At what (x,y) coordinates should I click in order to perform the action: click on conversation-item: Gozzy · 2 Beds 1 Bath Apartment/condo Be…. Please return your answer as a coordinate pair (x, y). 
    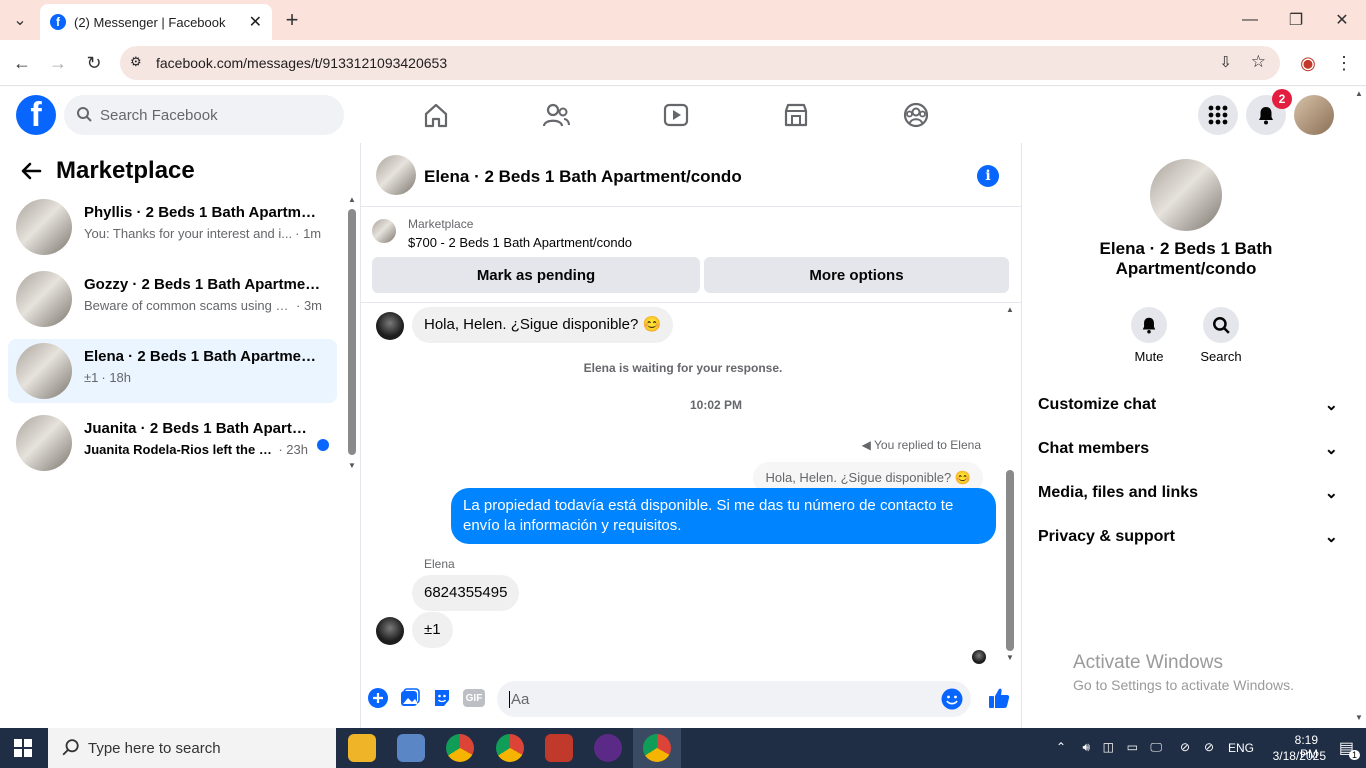
    Looking at the image, I should click on (172, 299).